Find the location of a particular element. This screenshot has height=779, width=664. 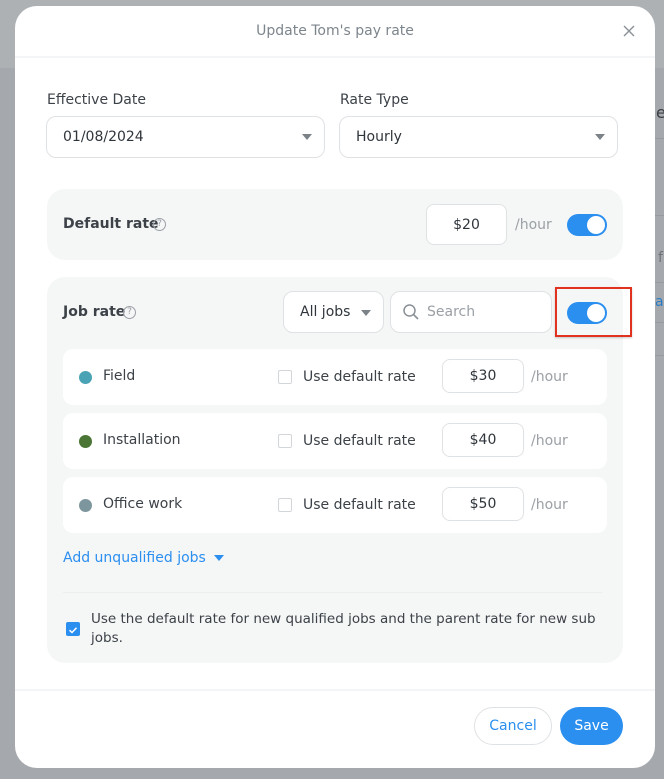

job-name: Installation is located at coordinates (142, 440).